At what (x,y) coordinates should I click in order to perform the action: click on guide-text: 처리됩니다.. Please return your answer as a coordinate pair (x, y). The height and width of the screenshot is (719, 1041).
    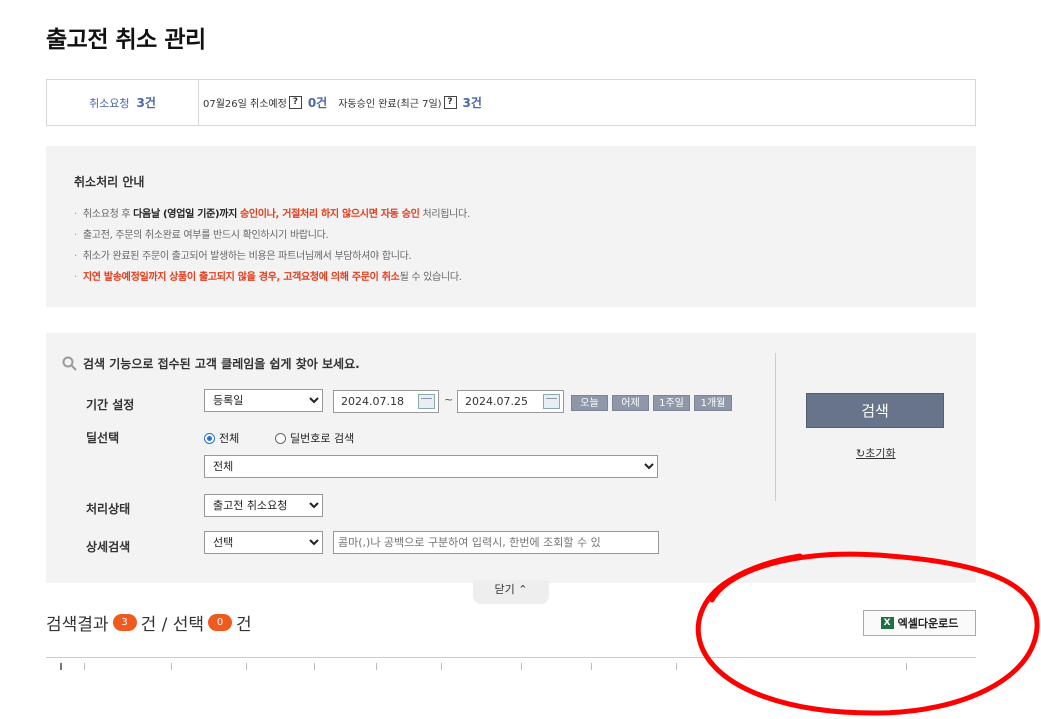
    Looking at the image, I should click on (444, 214).